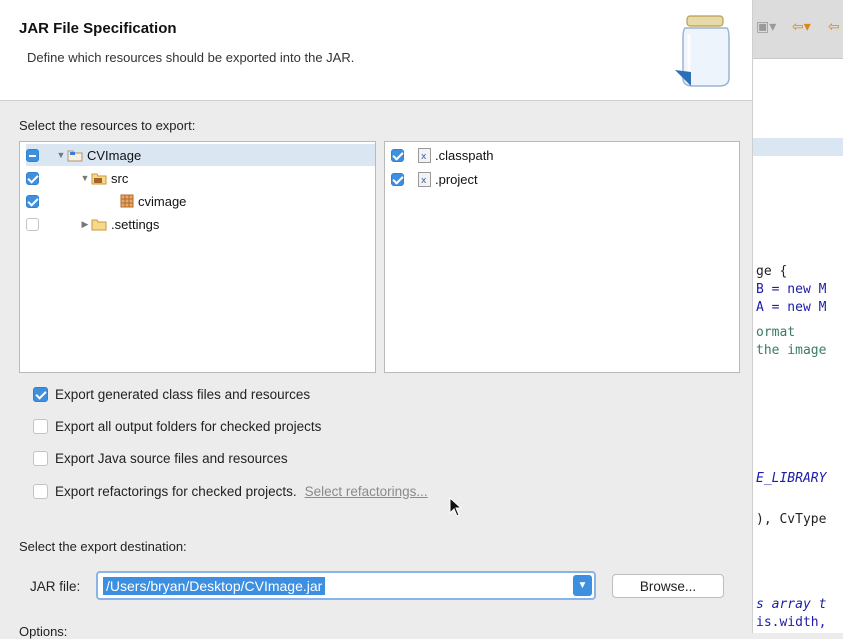 The width and height of the screenshot is (843, 639). Describe the element at coordinates (772, 271) in the screenshot. I see `code-line: ge {` at that location.